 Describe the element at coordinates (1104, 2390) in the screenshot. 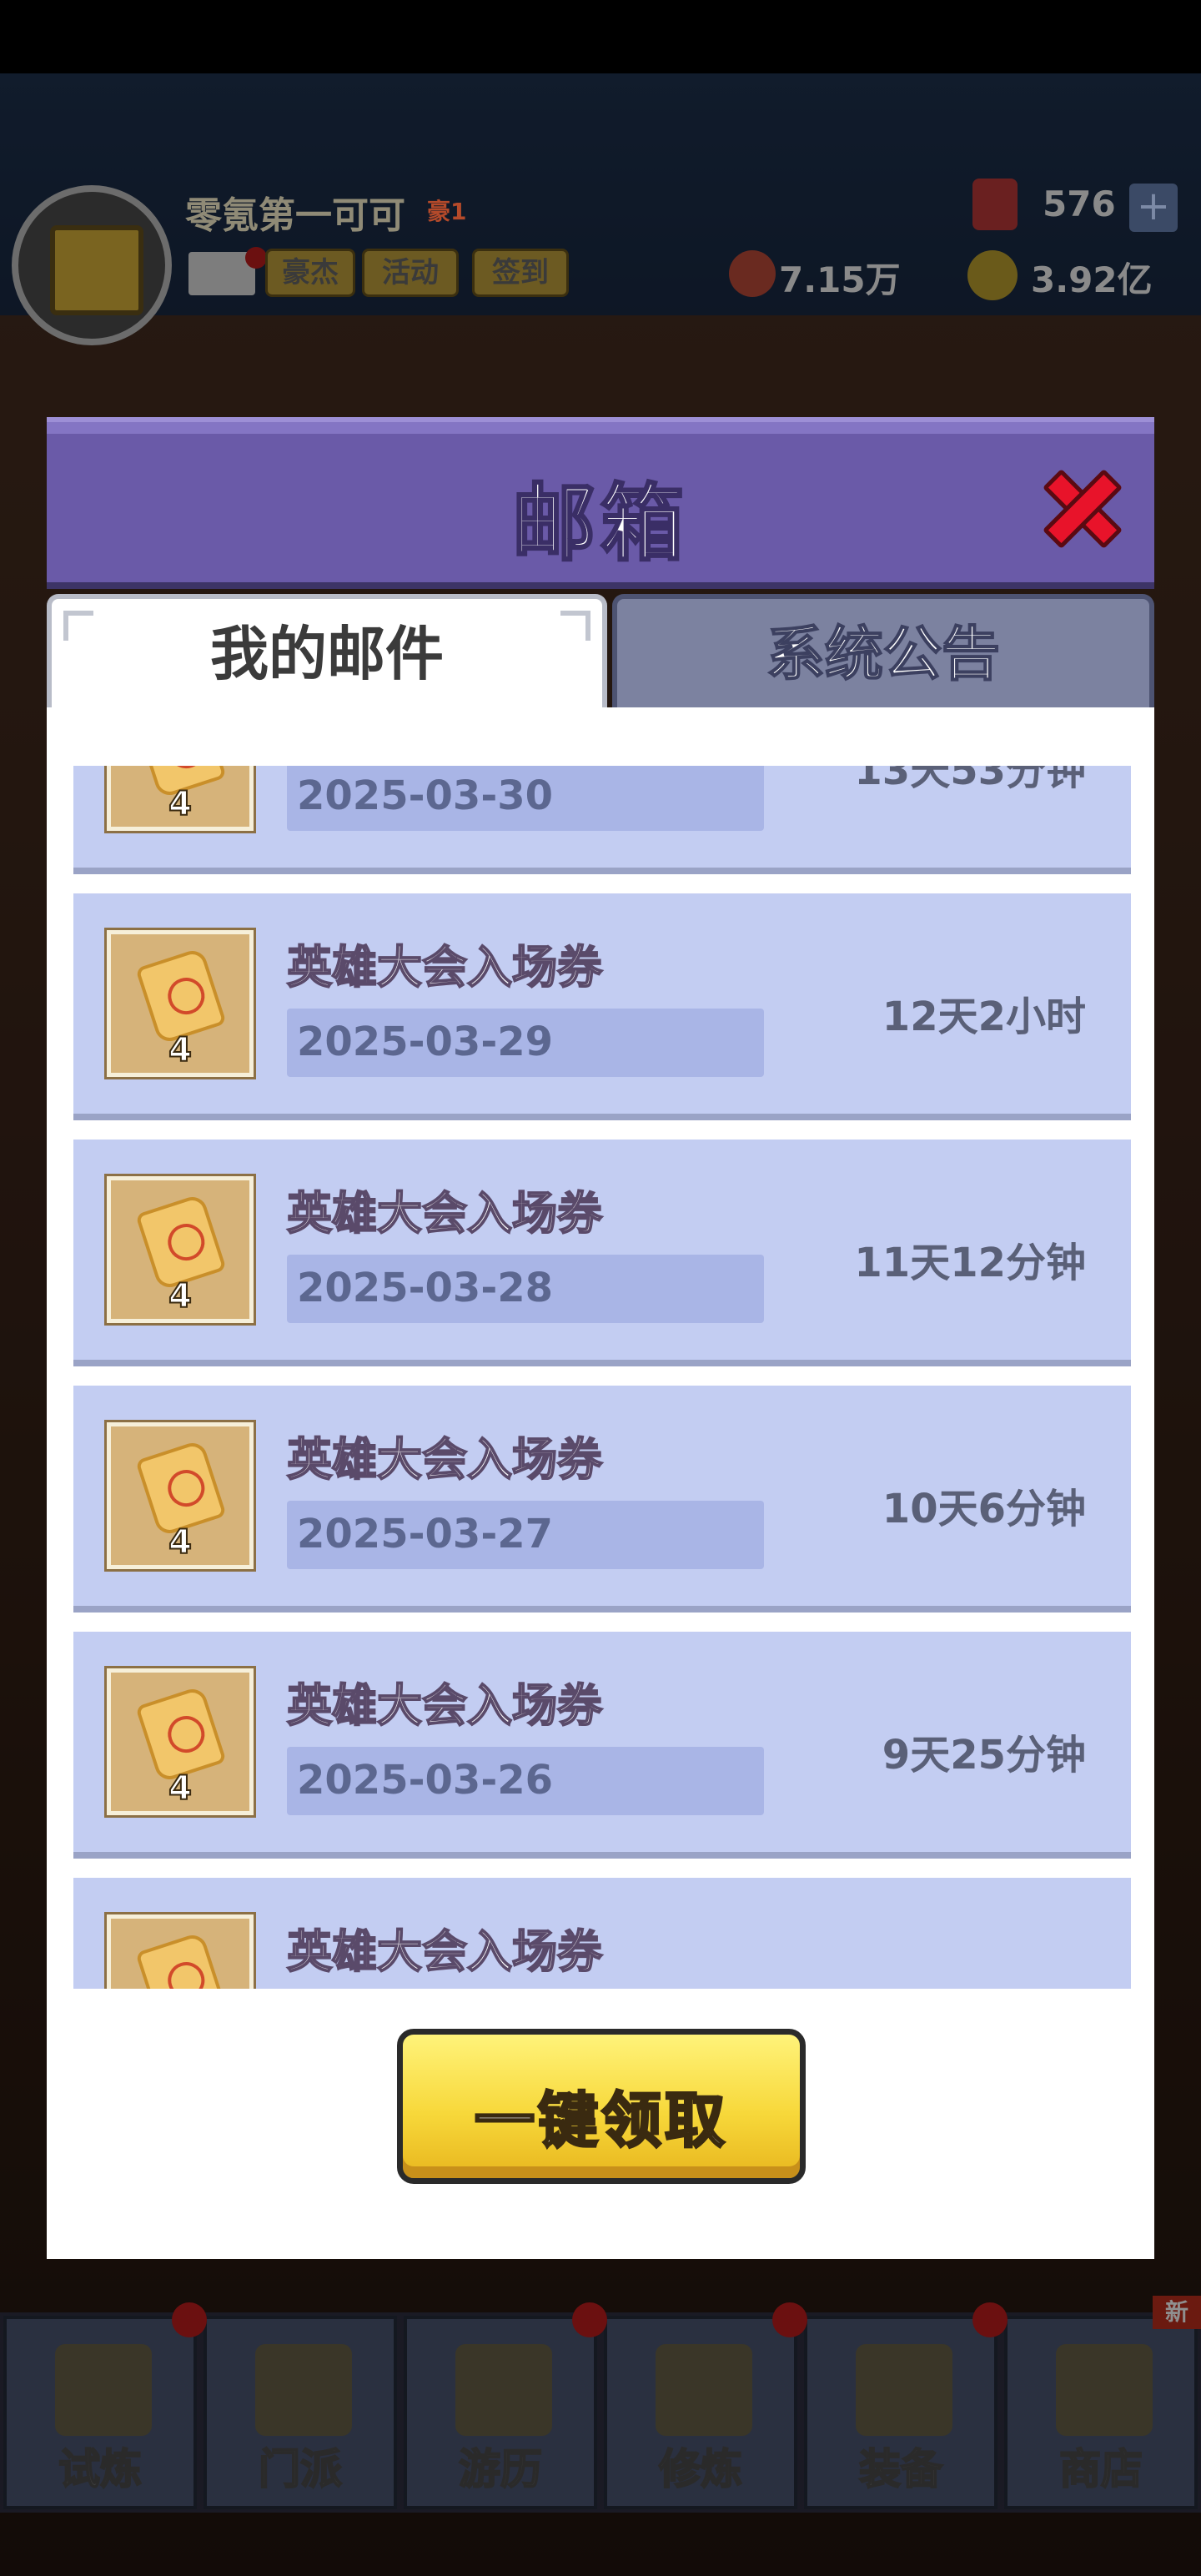

I see `shop-icon` at that location.